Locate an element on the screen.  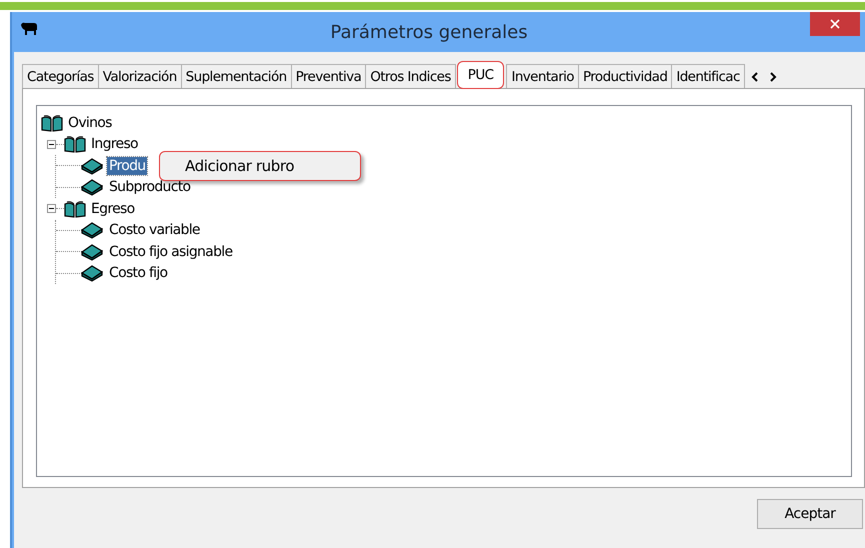
tab: PUC is located at coordinates (480, 75).